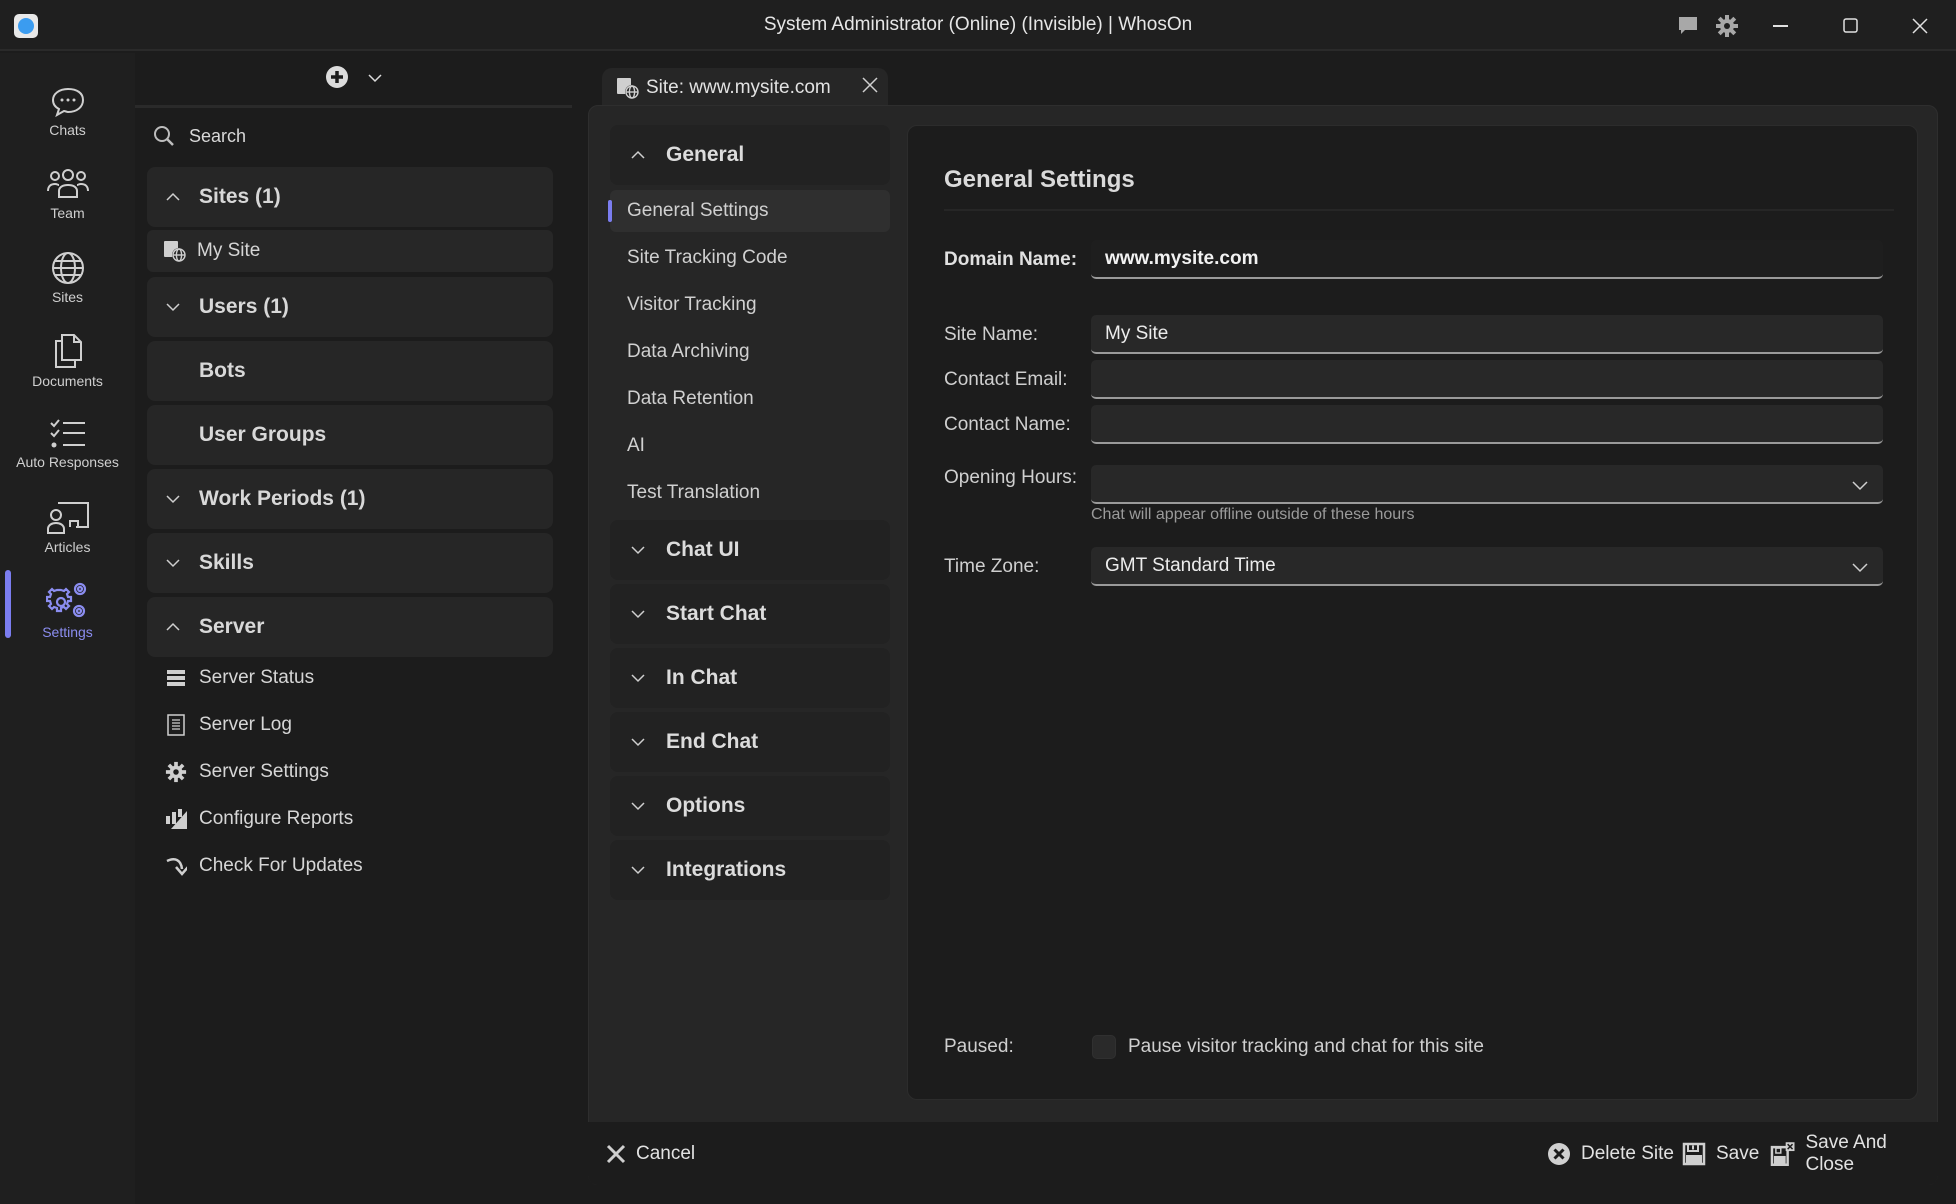 This screenshot has height=1204, width=1956. I want to click on add-dropdown-chevron, so click(375, 79).